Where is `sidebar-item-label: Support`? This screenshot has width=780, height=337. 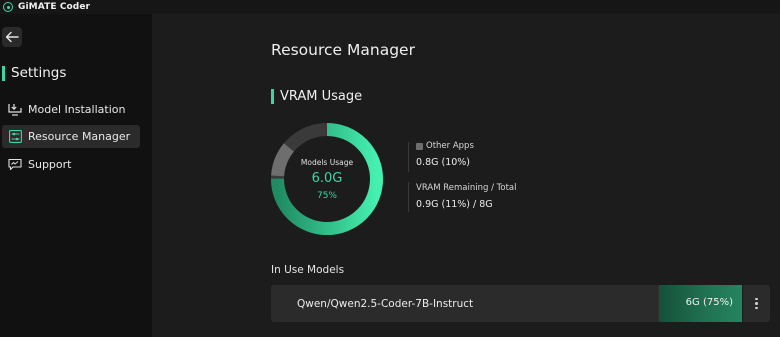 sidebar-item-label: Support is located at coordinates (50, 164).